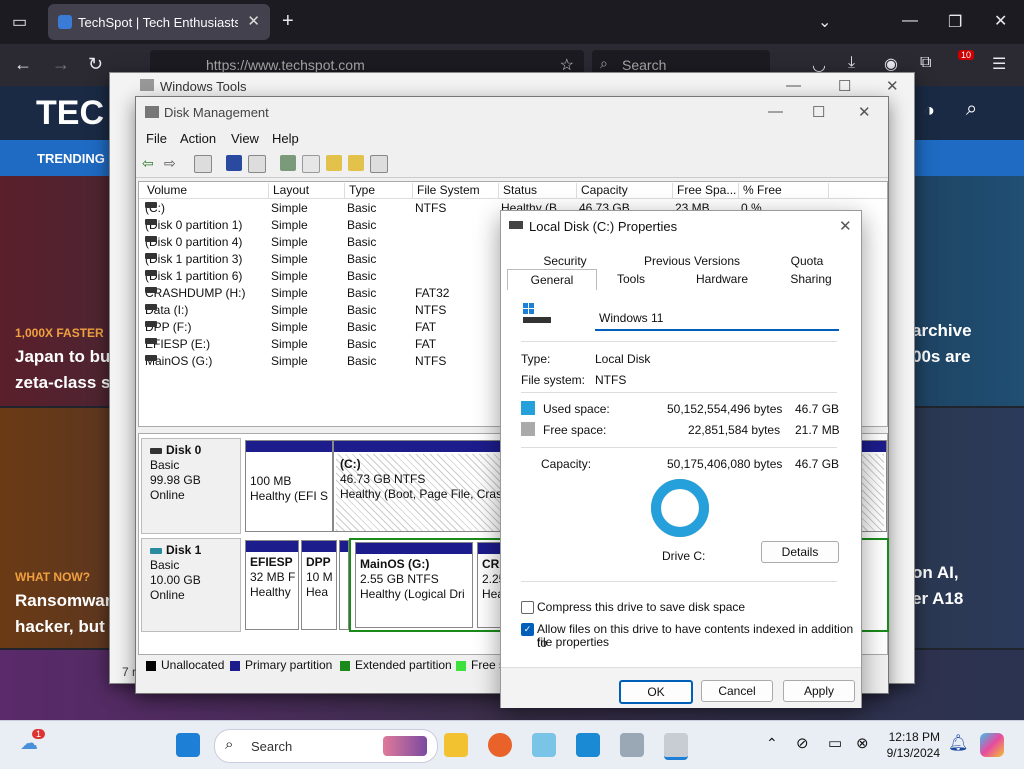 This screenshot has width=1024, height=769. What do you see at coordinates (307, 190) in the screenshot?
I see `col-layout: Layout` at bounding box center [307, 190].